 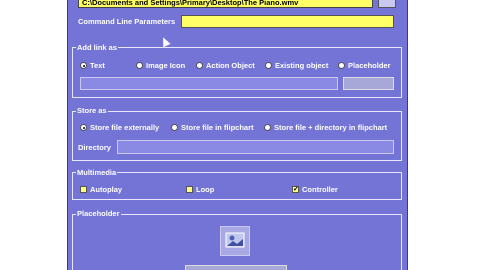 I want to click on add-link-title: Add link as, so click(x=97, y=47).